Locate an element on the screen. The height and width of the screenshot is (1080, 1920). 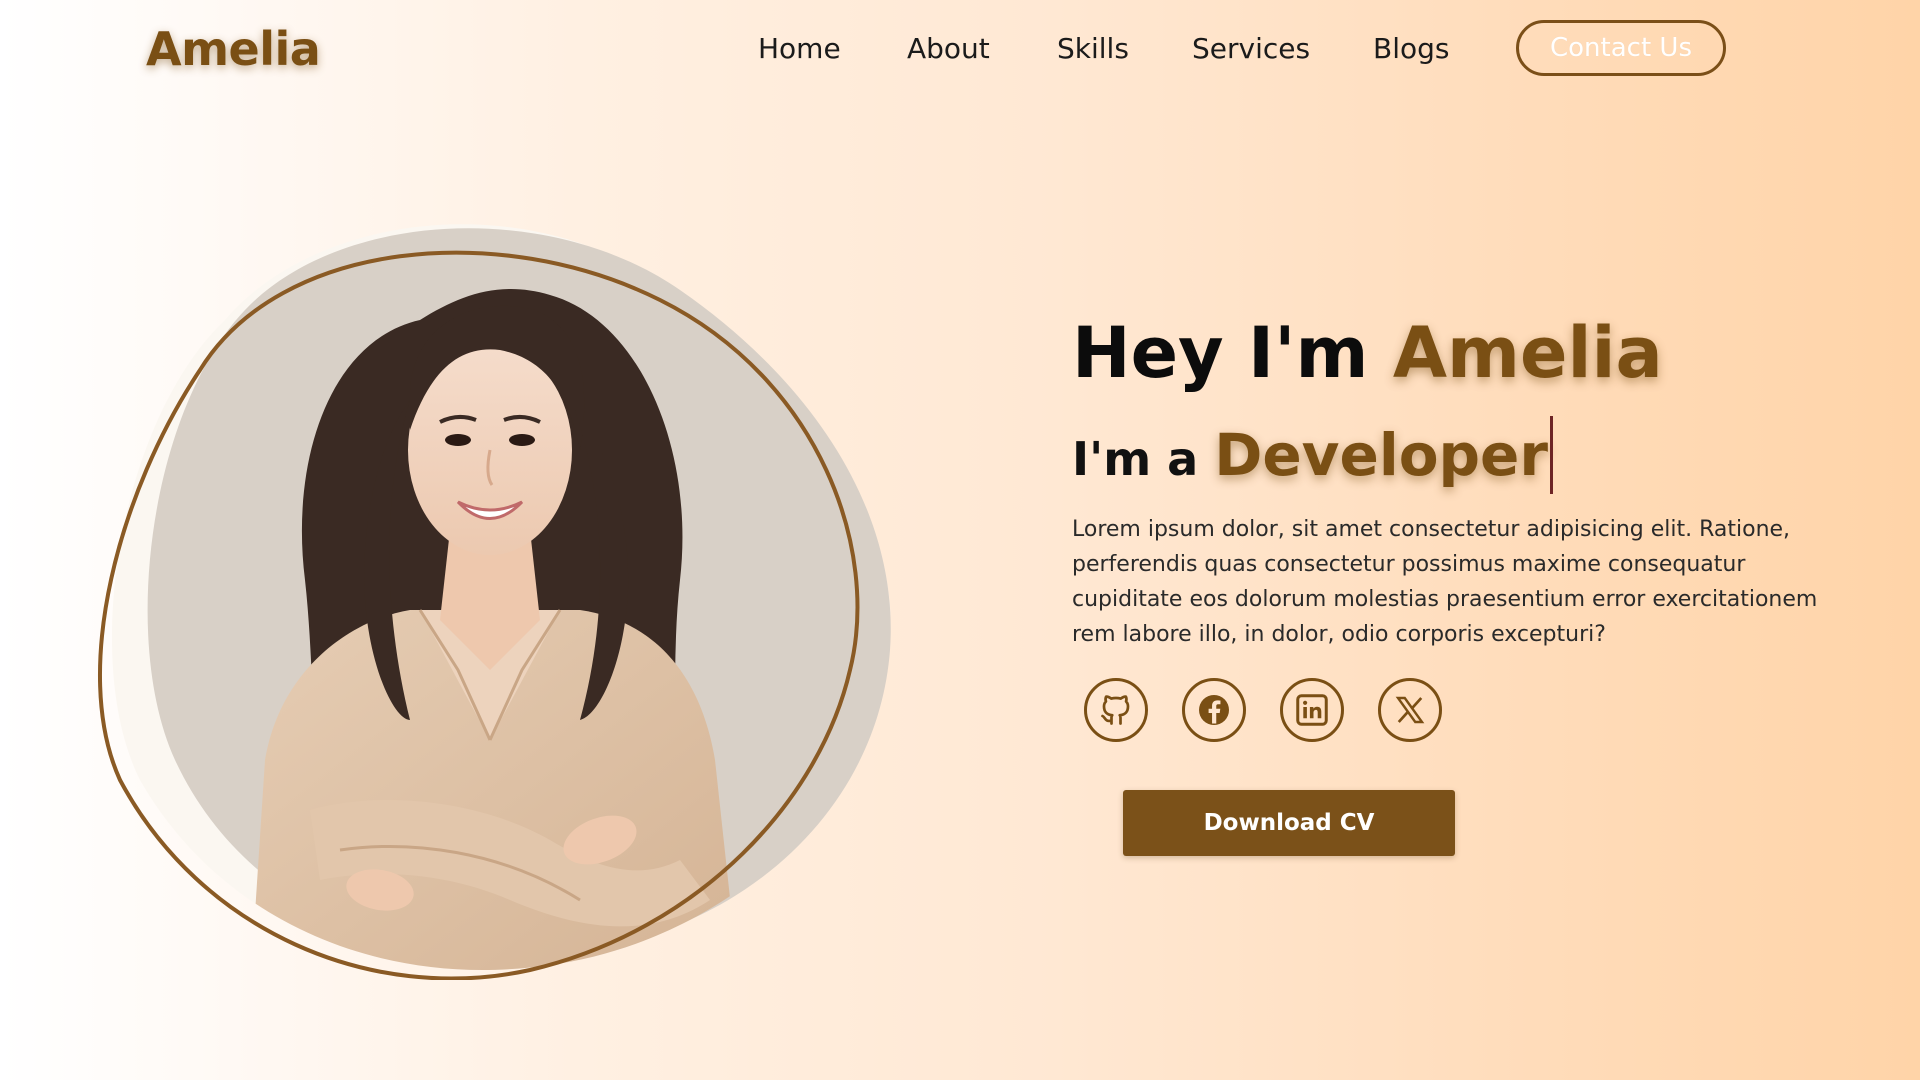
facebook-icon is located at coordinates (1214, 710).